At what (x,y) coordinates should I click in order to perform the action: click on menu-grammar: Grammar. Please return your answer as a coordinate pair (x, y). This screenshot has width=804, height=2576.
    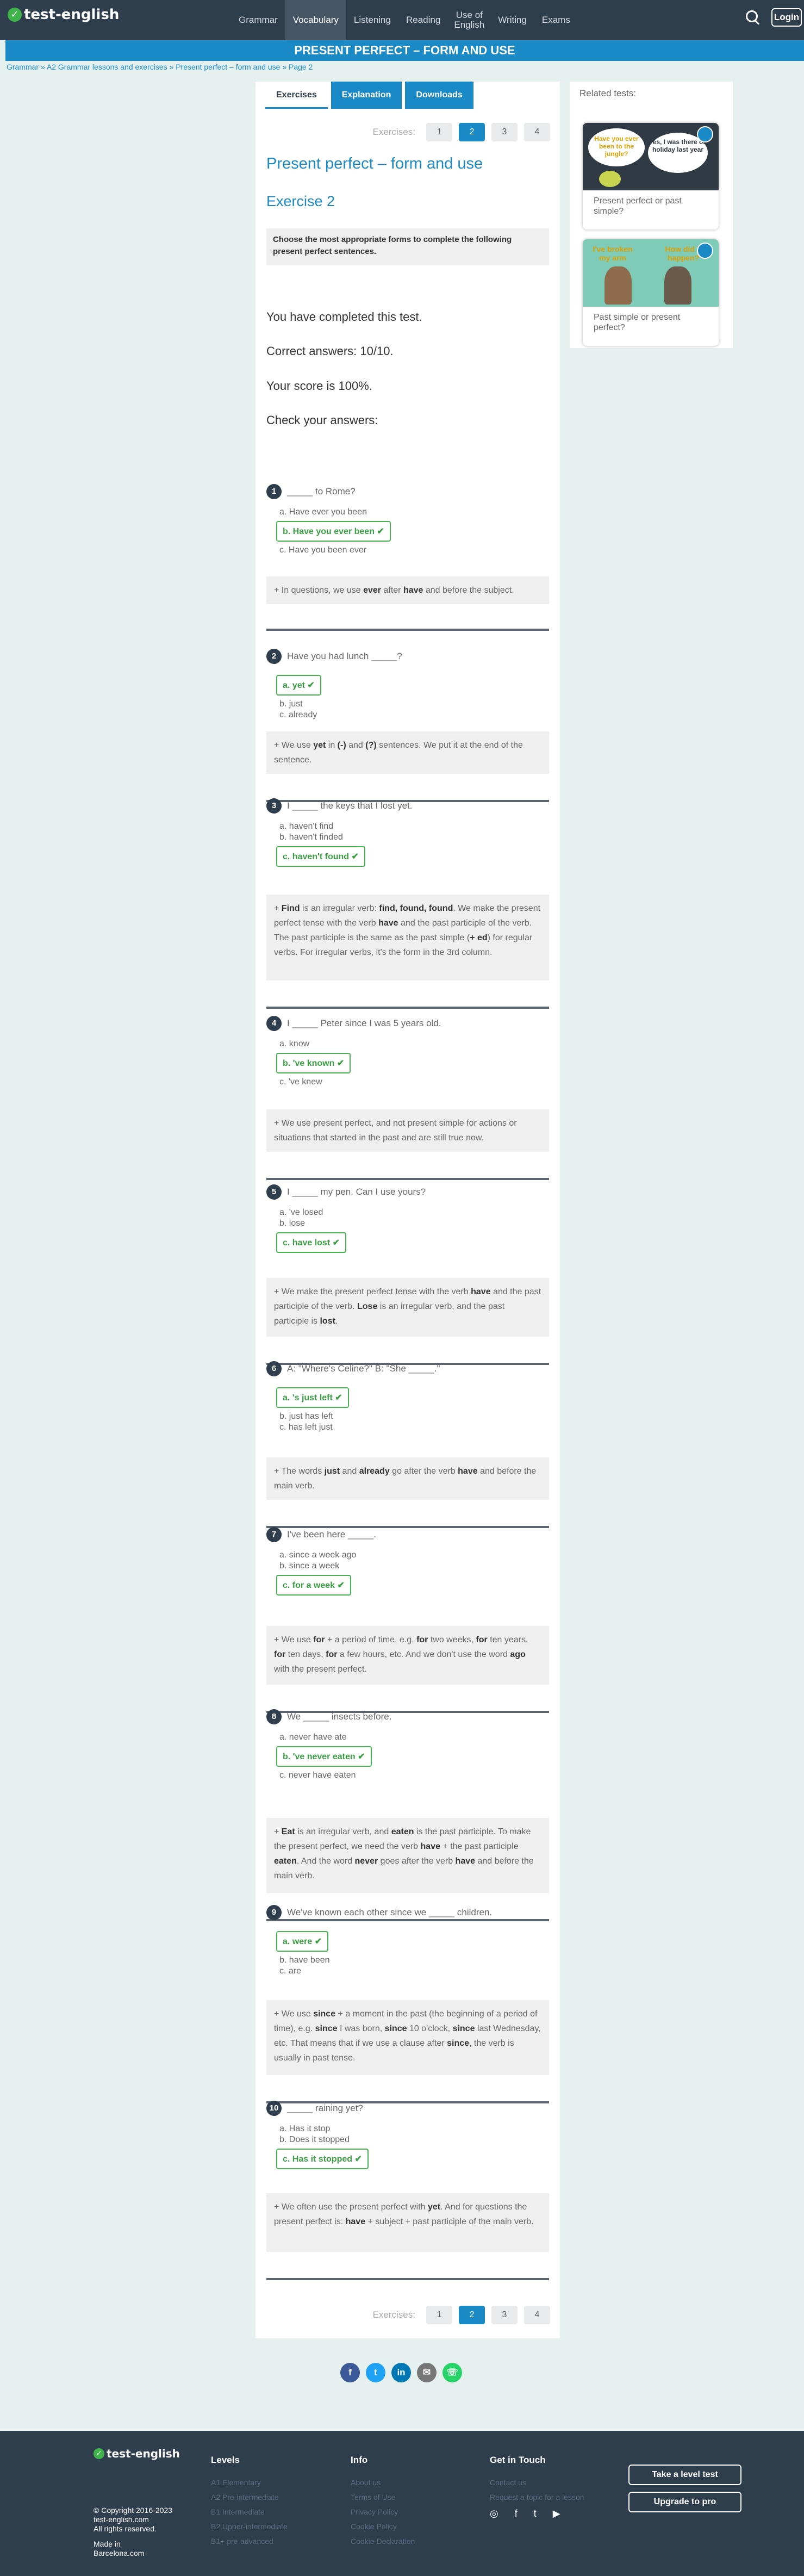
    Looking at the image, I should click on (258, 20).